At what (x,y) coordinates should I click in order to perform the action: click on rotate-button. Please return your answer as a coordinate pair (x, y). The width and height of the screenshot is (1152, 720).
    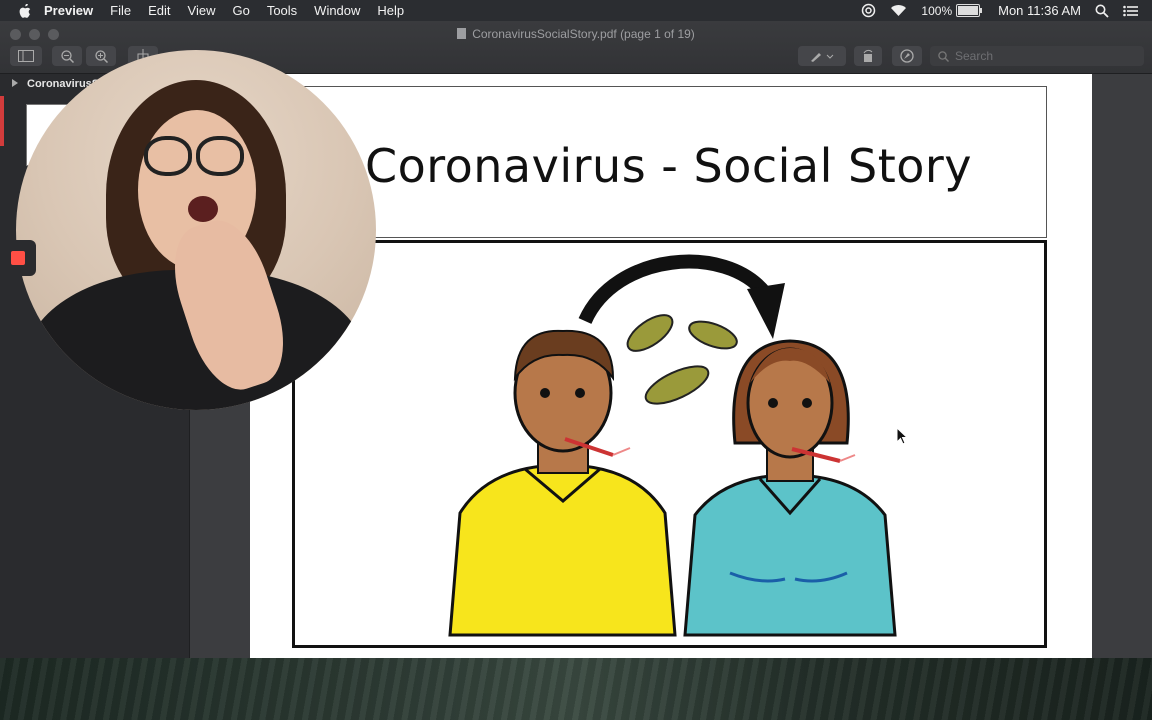
    Looking at the image, I should click on (868, 56).